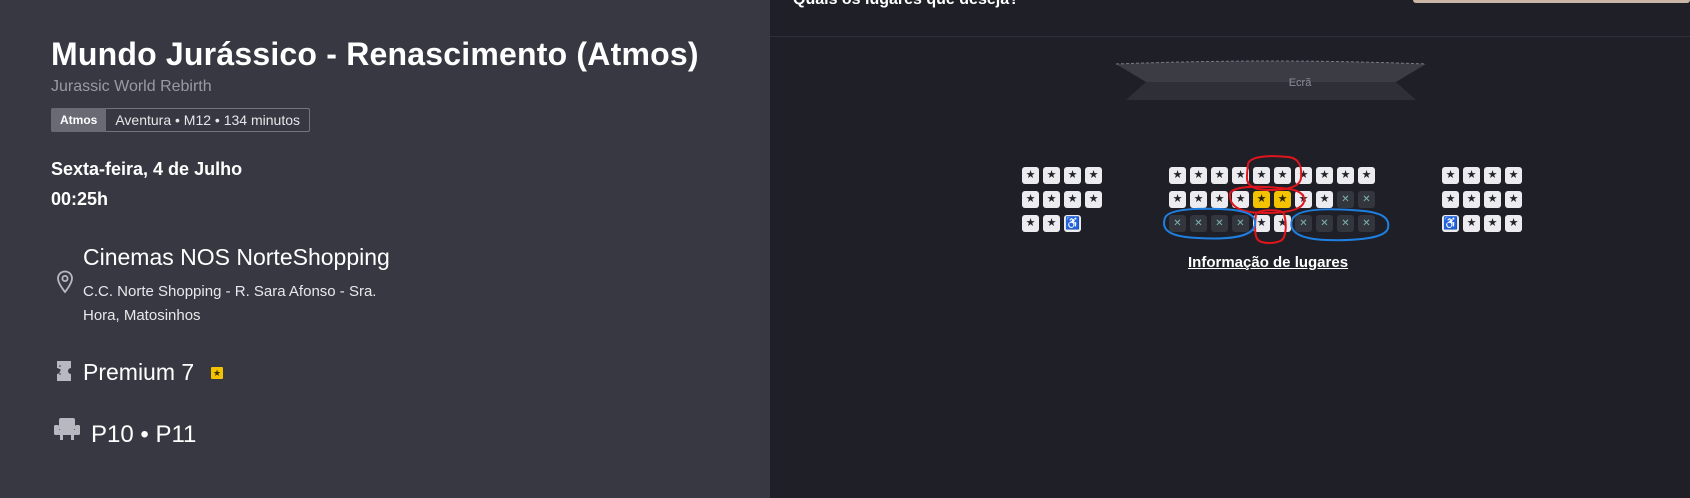  What do you see at coordinates (79, 120) in the screenshot?
I see `format-tag: Atmos` at bounding box center [79, 120].